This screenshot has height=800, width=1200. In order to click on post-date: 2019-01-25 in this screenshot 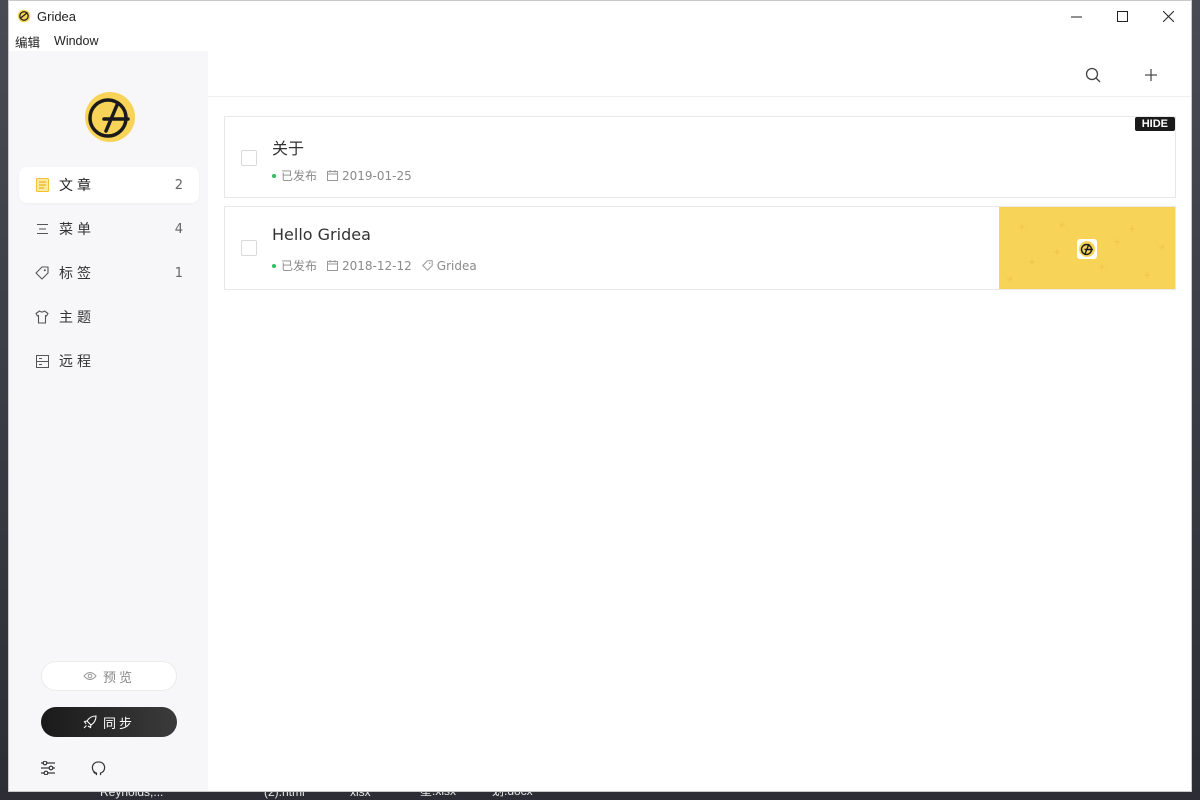, I will do `click(377, 175)`.